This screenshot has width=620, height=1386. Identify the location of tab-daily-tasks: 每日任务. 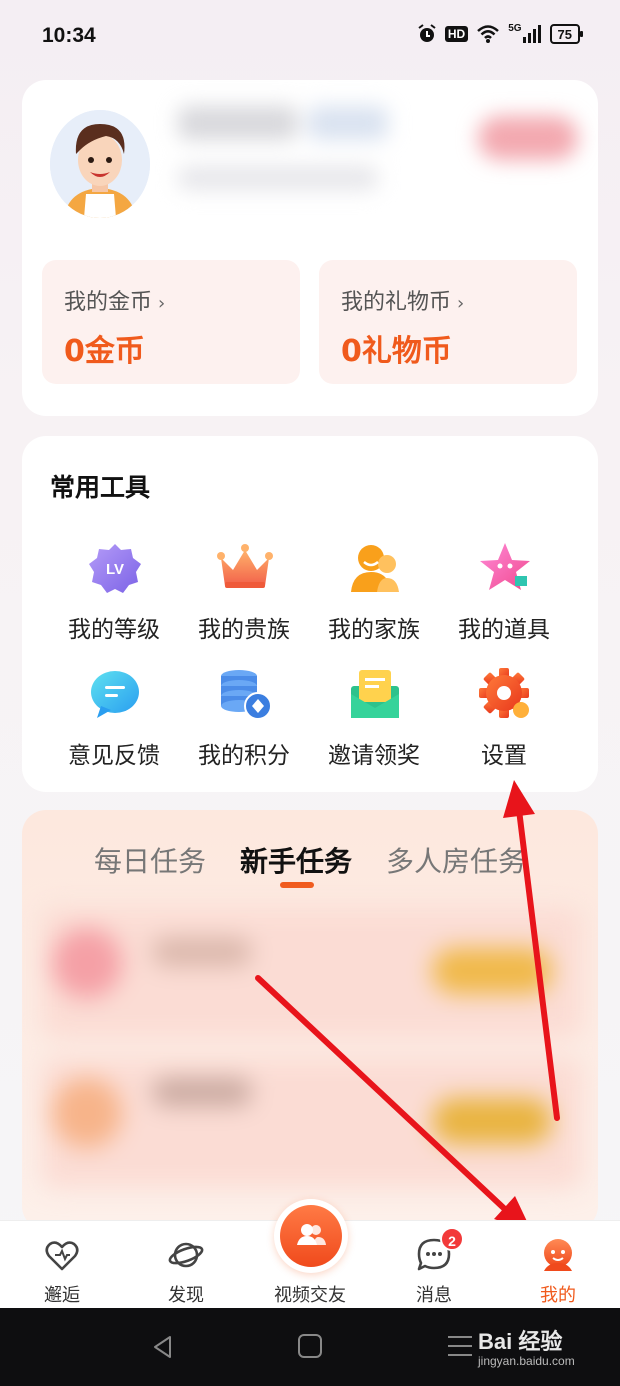
(150, 860).